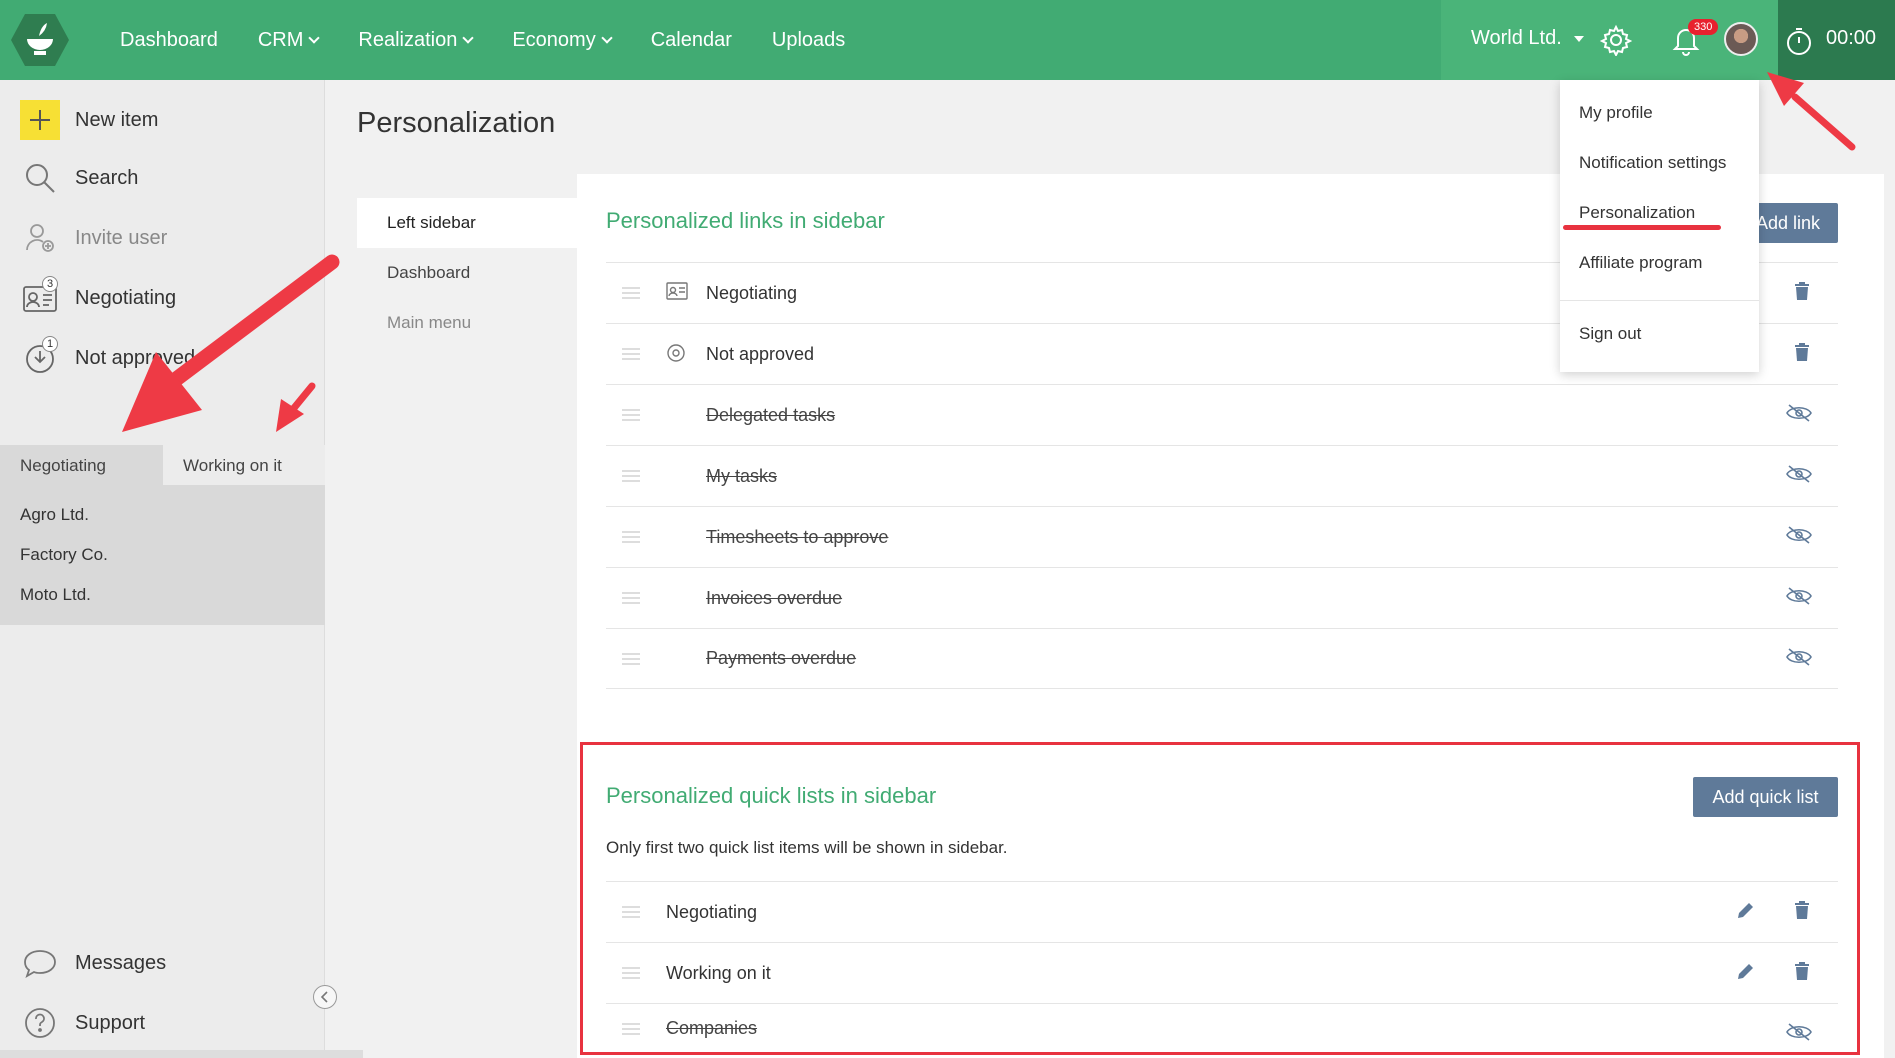  I want to click on avatar, so click(1741, 39).